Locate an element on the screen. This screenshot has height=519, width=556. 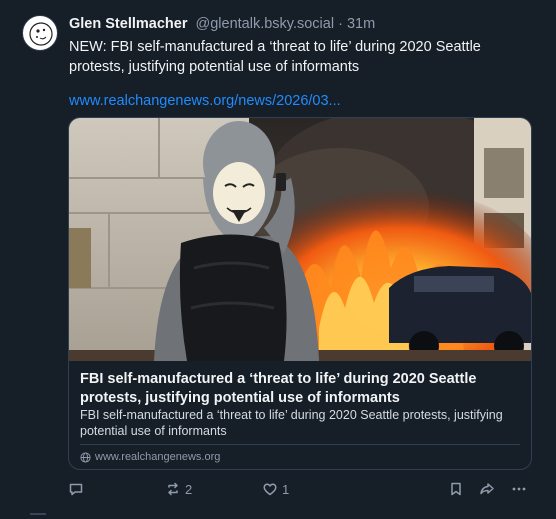
more-icon is located at coordinates (519, 489).